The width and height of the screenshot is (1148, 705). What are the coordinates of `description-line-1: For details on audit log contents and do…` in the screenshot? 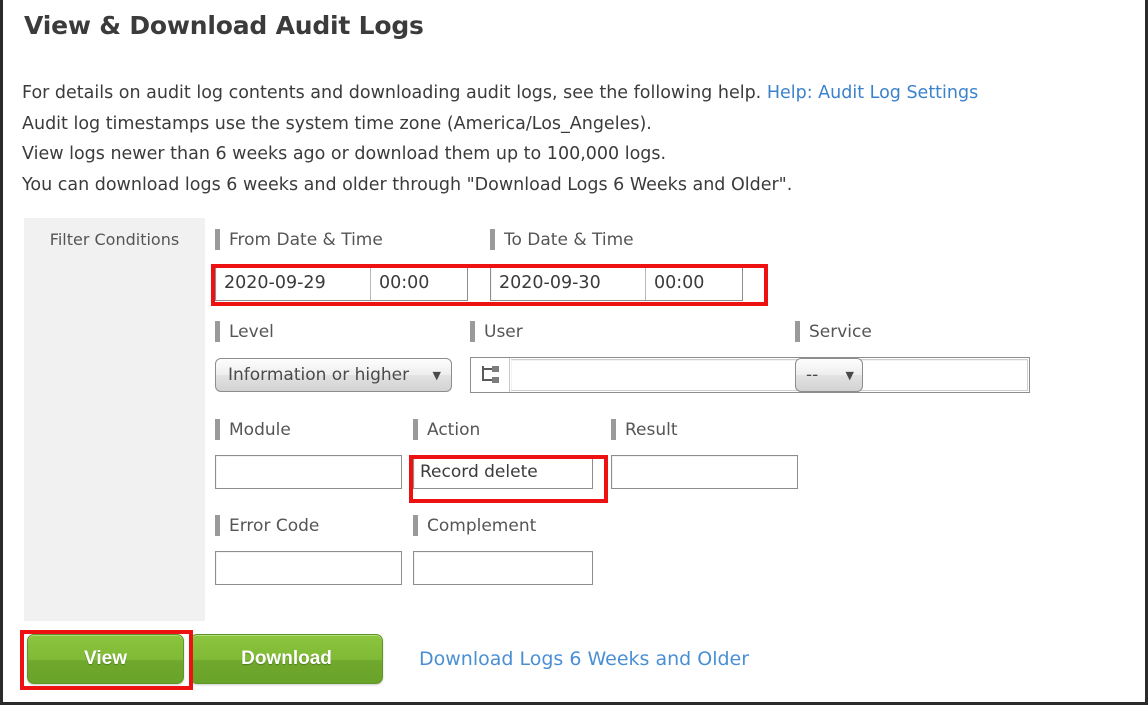 It's located at (577, 93).